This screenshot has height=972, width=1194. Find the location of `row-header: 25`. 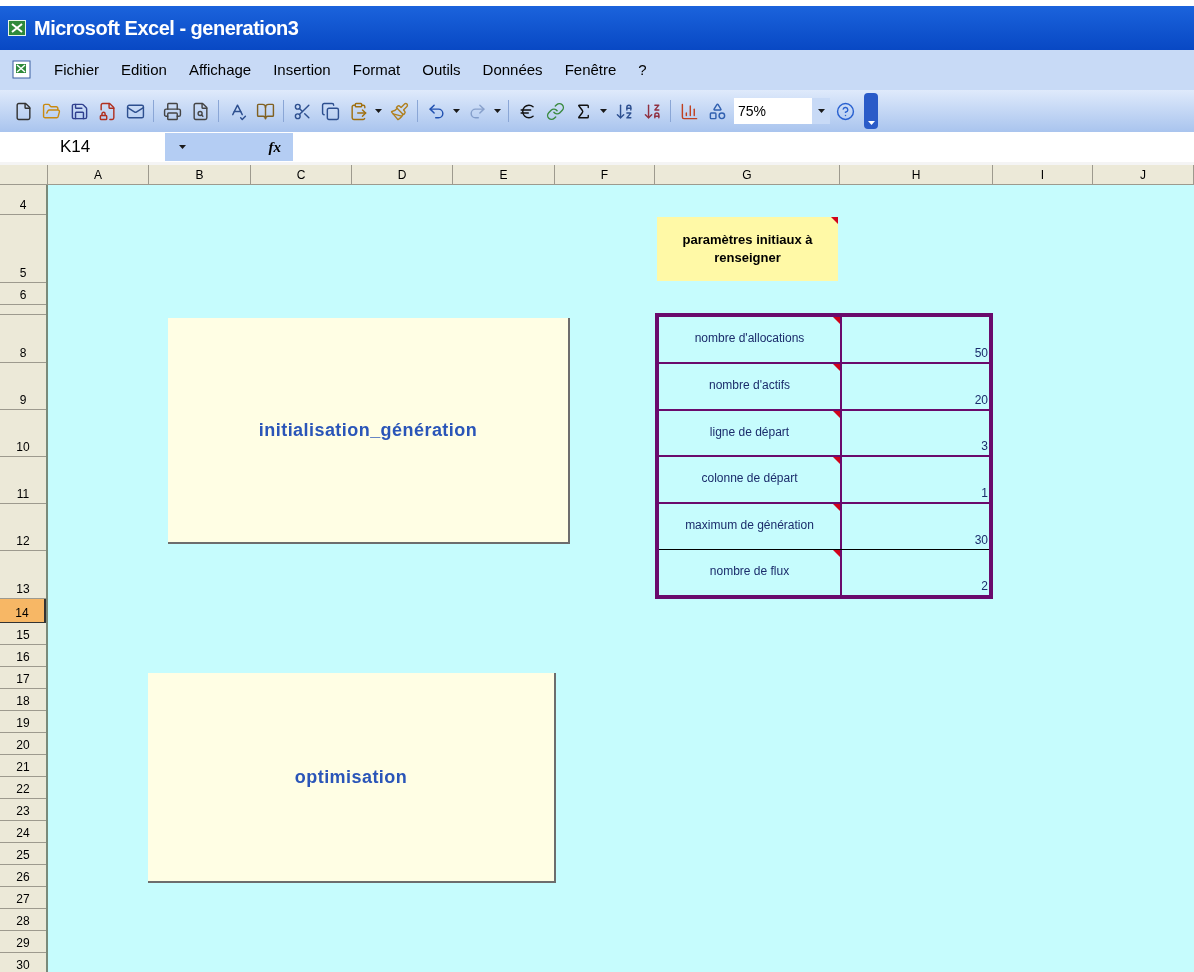

row-header: 25 is located at coordinates (23, 854).